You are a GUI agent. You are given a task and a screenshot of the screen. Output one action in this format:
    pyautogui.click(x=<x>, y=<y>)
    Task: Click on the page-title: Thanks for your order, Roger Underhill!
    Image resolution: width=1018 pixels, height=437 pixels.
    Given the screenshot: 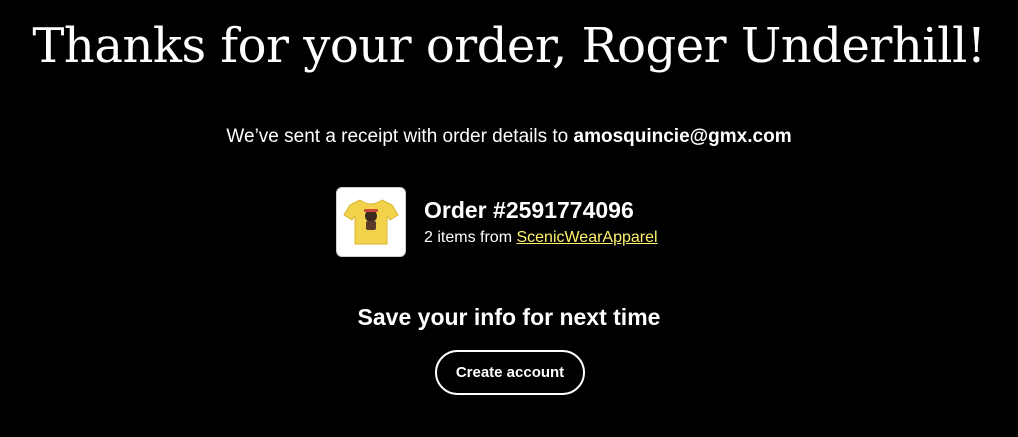 What is the action you would take?
    pyautogui.click(x=509, y=46)
    